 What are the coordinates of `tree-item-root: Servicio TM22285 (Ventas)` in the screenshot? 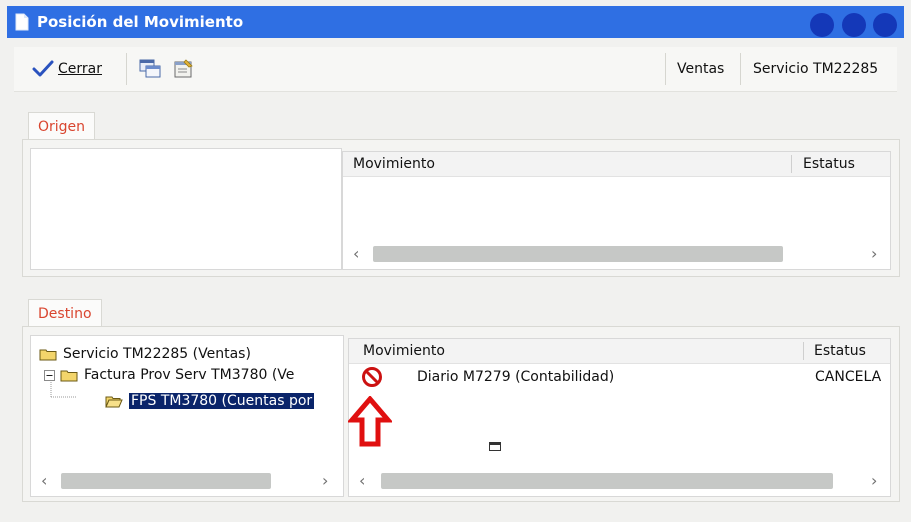 It's located at (145, 354).